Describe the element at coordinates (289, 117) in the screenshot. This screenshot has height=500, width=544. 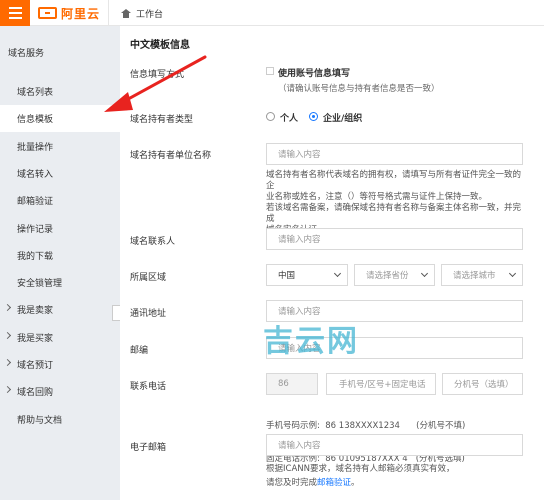
I see `holder-type-personal-label: 个人` at that location.